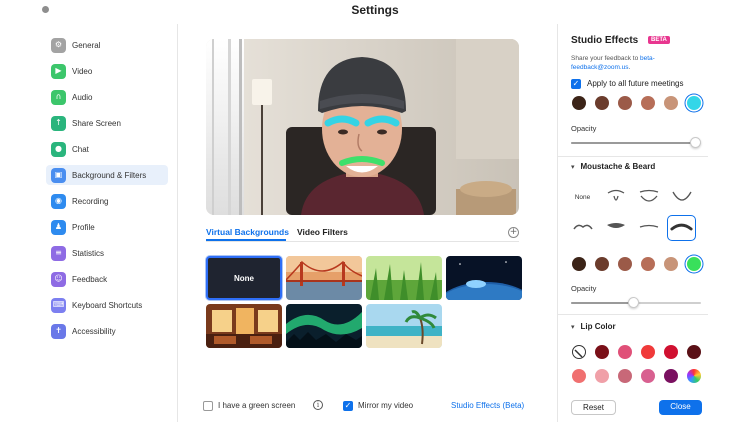 This screenshot has width=750, height=422. What do you see at coordinates (629, 67) in the screenshot?
I see `feedback-suffix: .` at bounding box center [629, 67].